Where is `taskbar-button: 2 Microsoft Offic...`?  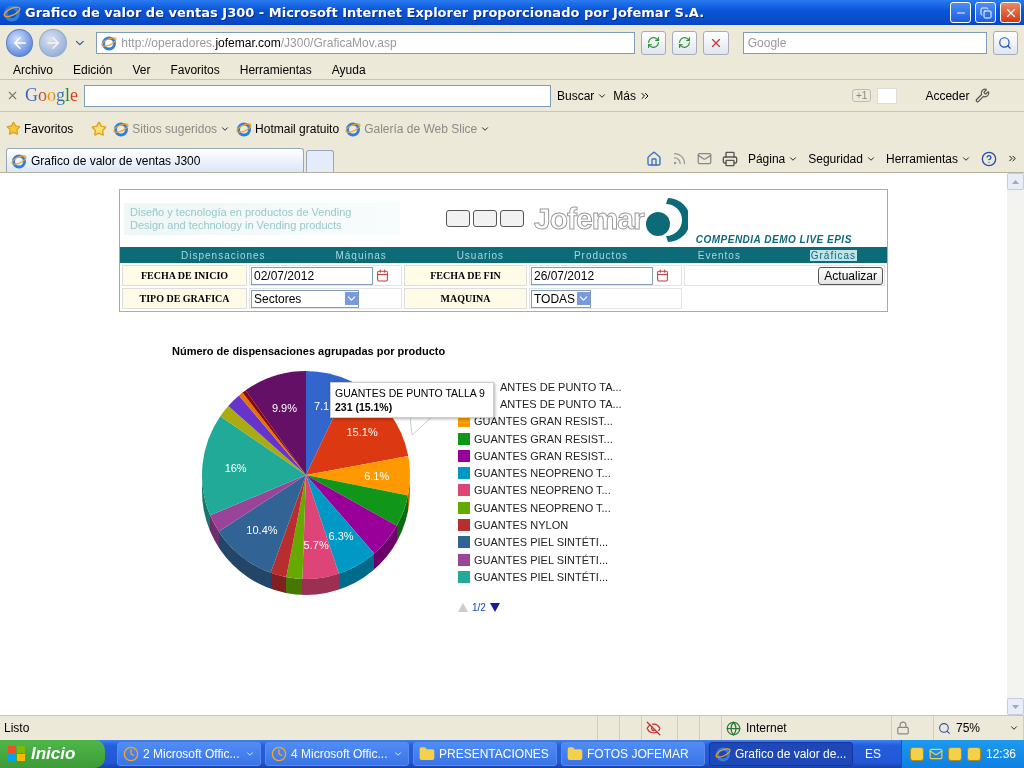
taskbar-button: 2 Microsoft Offic... is located at coordinates (189, 754).